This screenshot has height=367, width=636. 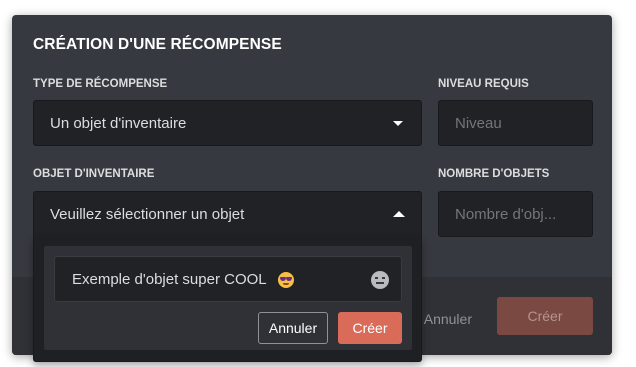 What do you see at coordinates (293, 328) in the screenshot?
I see `dropdown-cancel-button: Annuler` at bounding box center [293, 328].